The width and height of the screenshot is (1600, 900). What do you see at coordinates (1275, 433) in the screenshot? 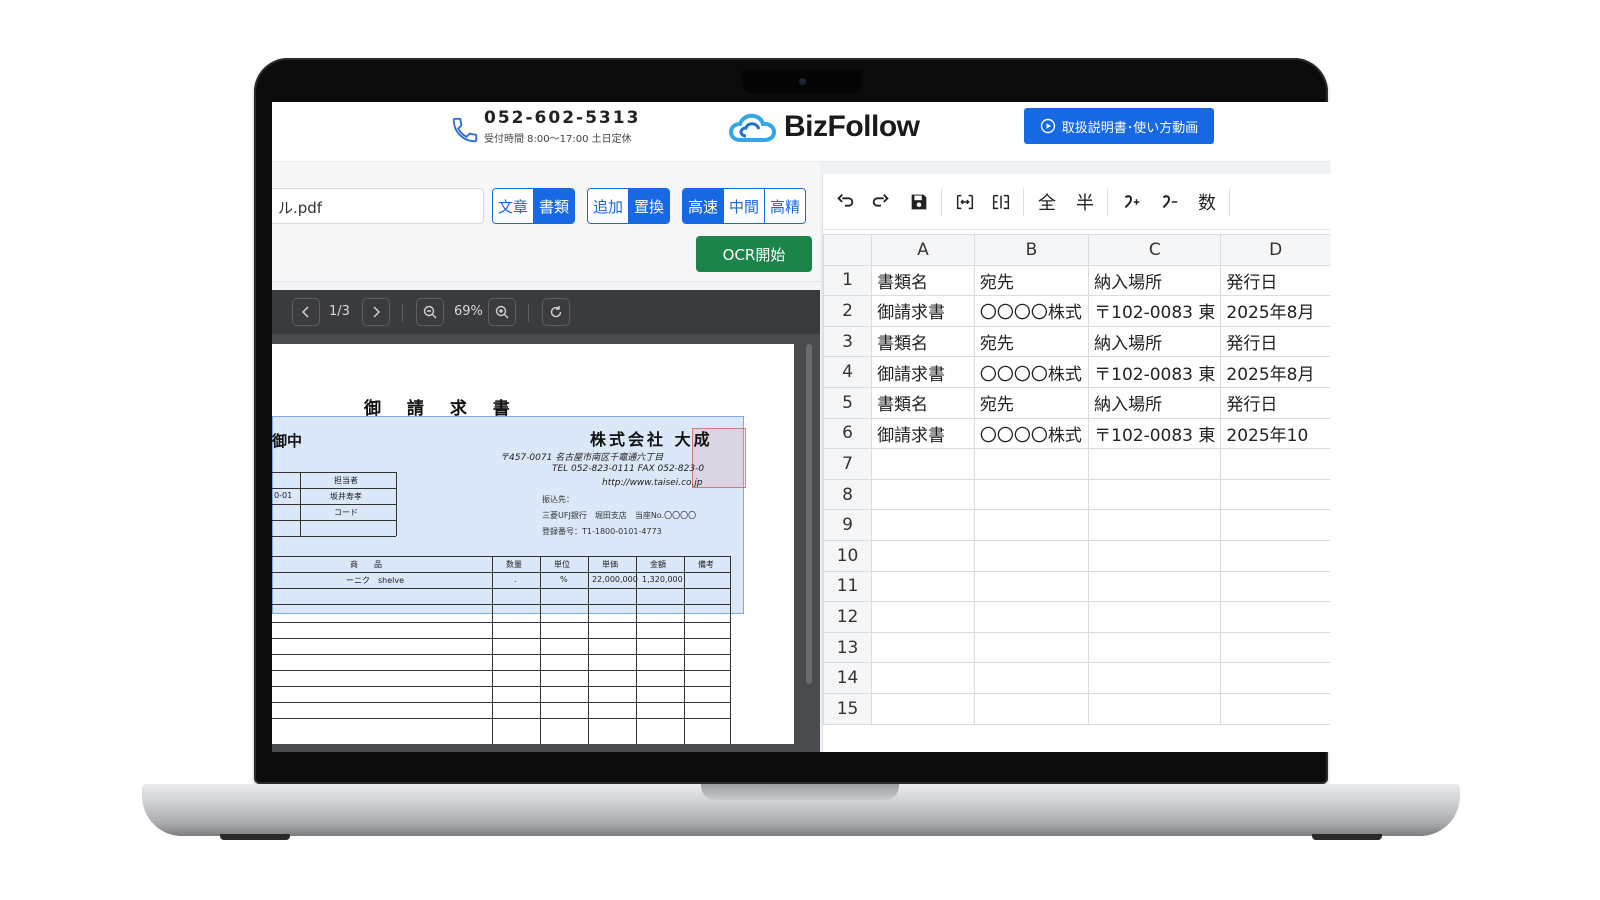
I see `spreadsheet-cell: 2025年10` at bounding box center [1275, 433].